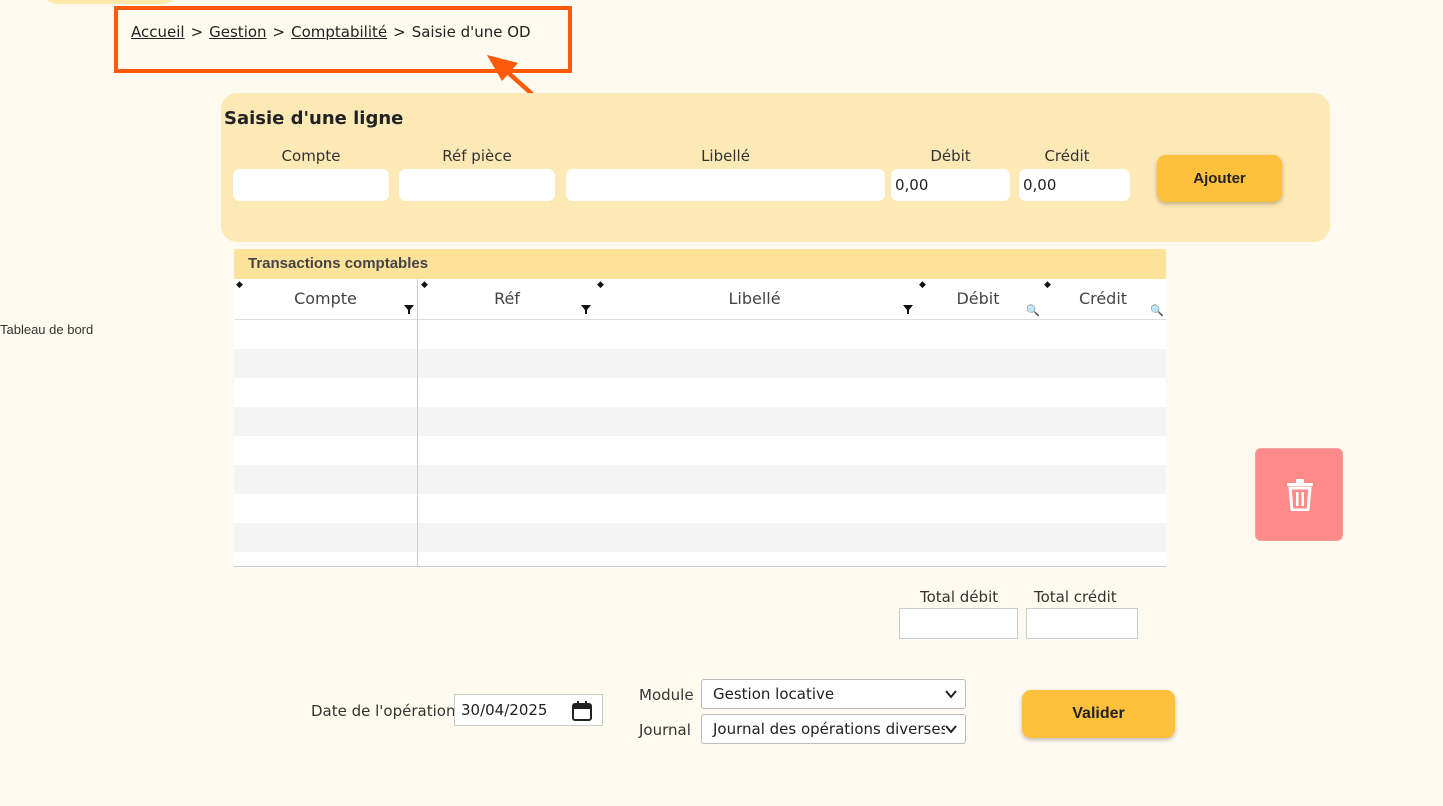 The image size is (1443, 806). Describe the element at coordinates (950, 185) in the screenshot. I see `debit-input` at that location.